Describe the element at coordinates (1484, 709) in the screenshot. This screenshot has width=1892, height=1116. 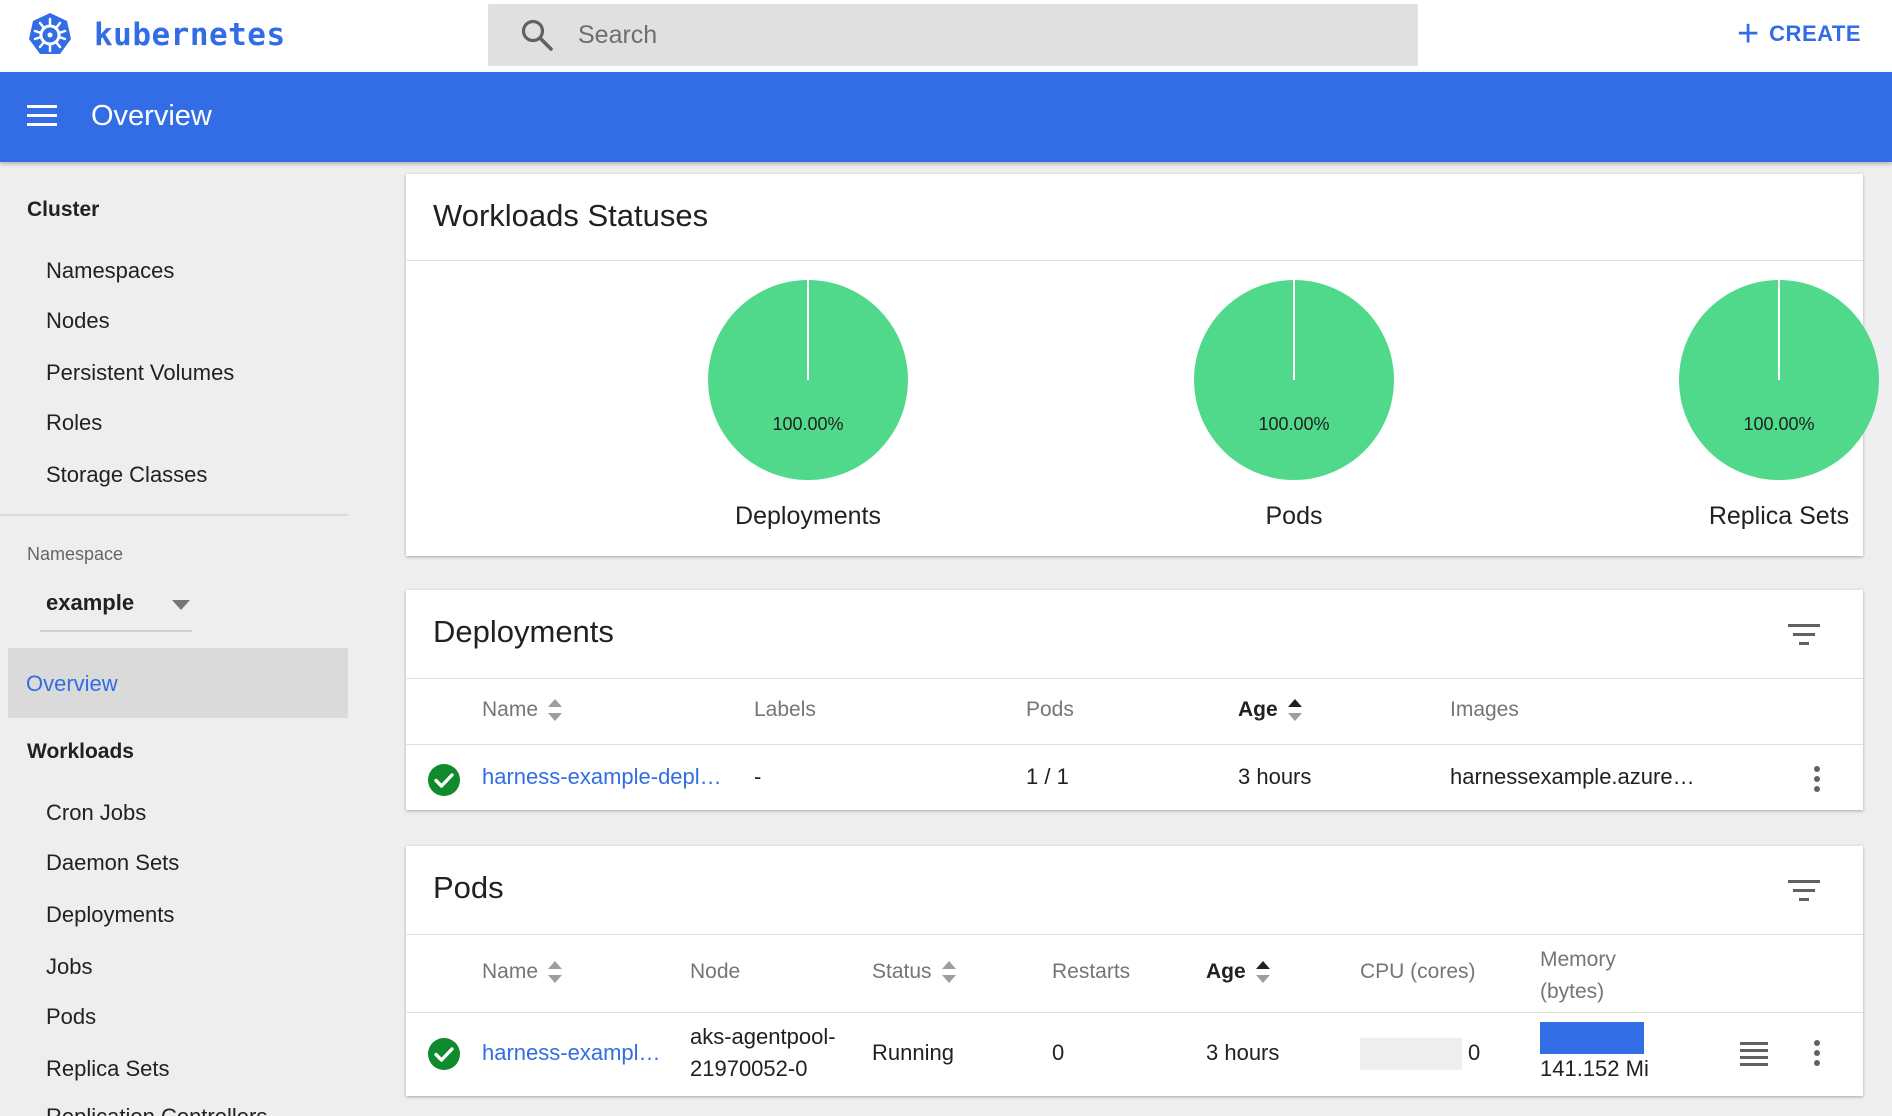
I see `column-header-images: Images` at that location.